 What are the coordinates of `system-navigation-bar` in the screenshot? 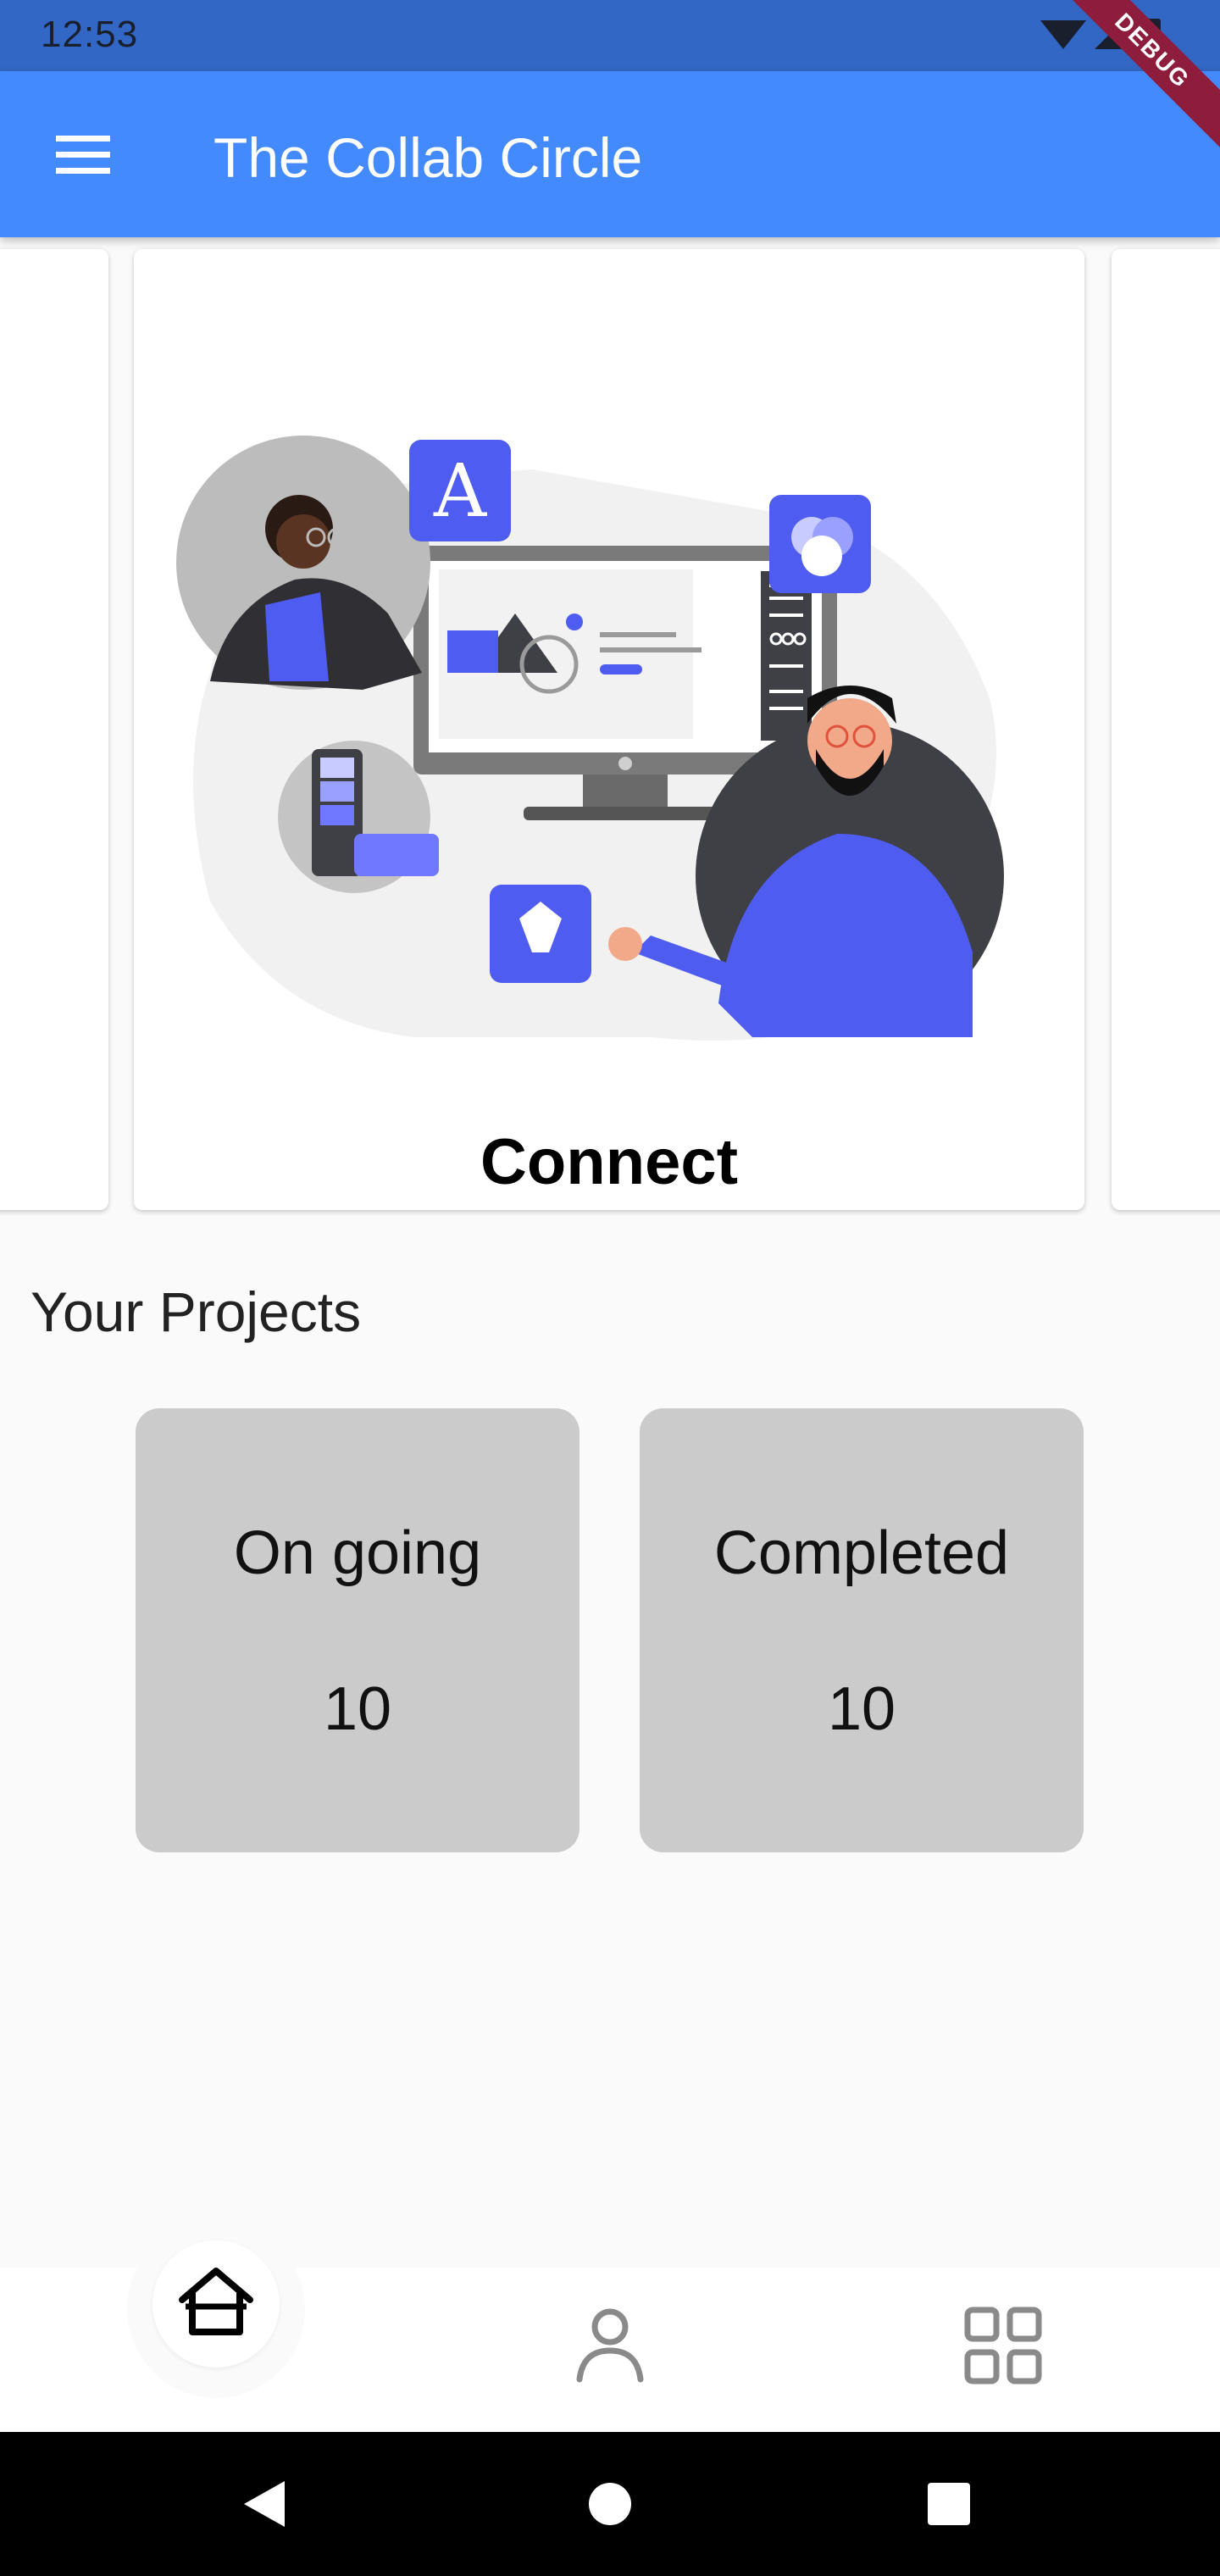 It's located at (610, 2504).